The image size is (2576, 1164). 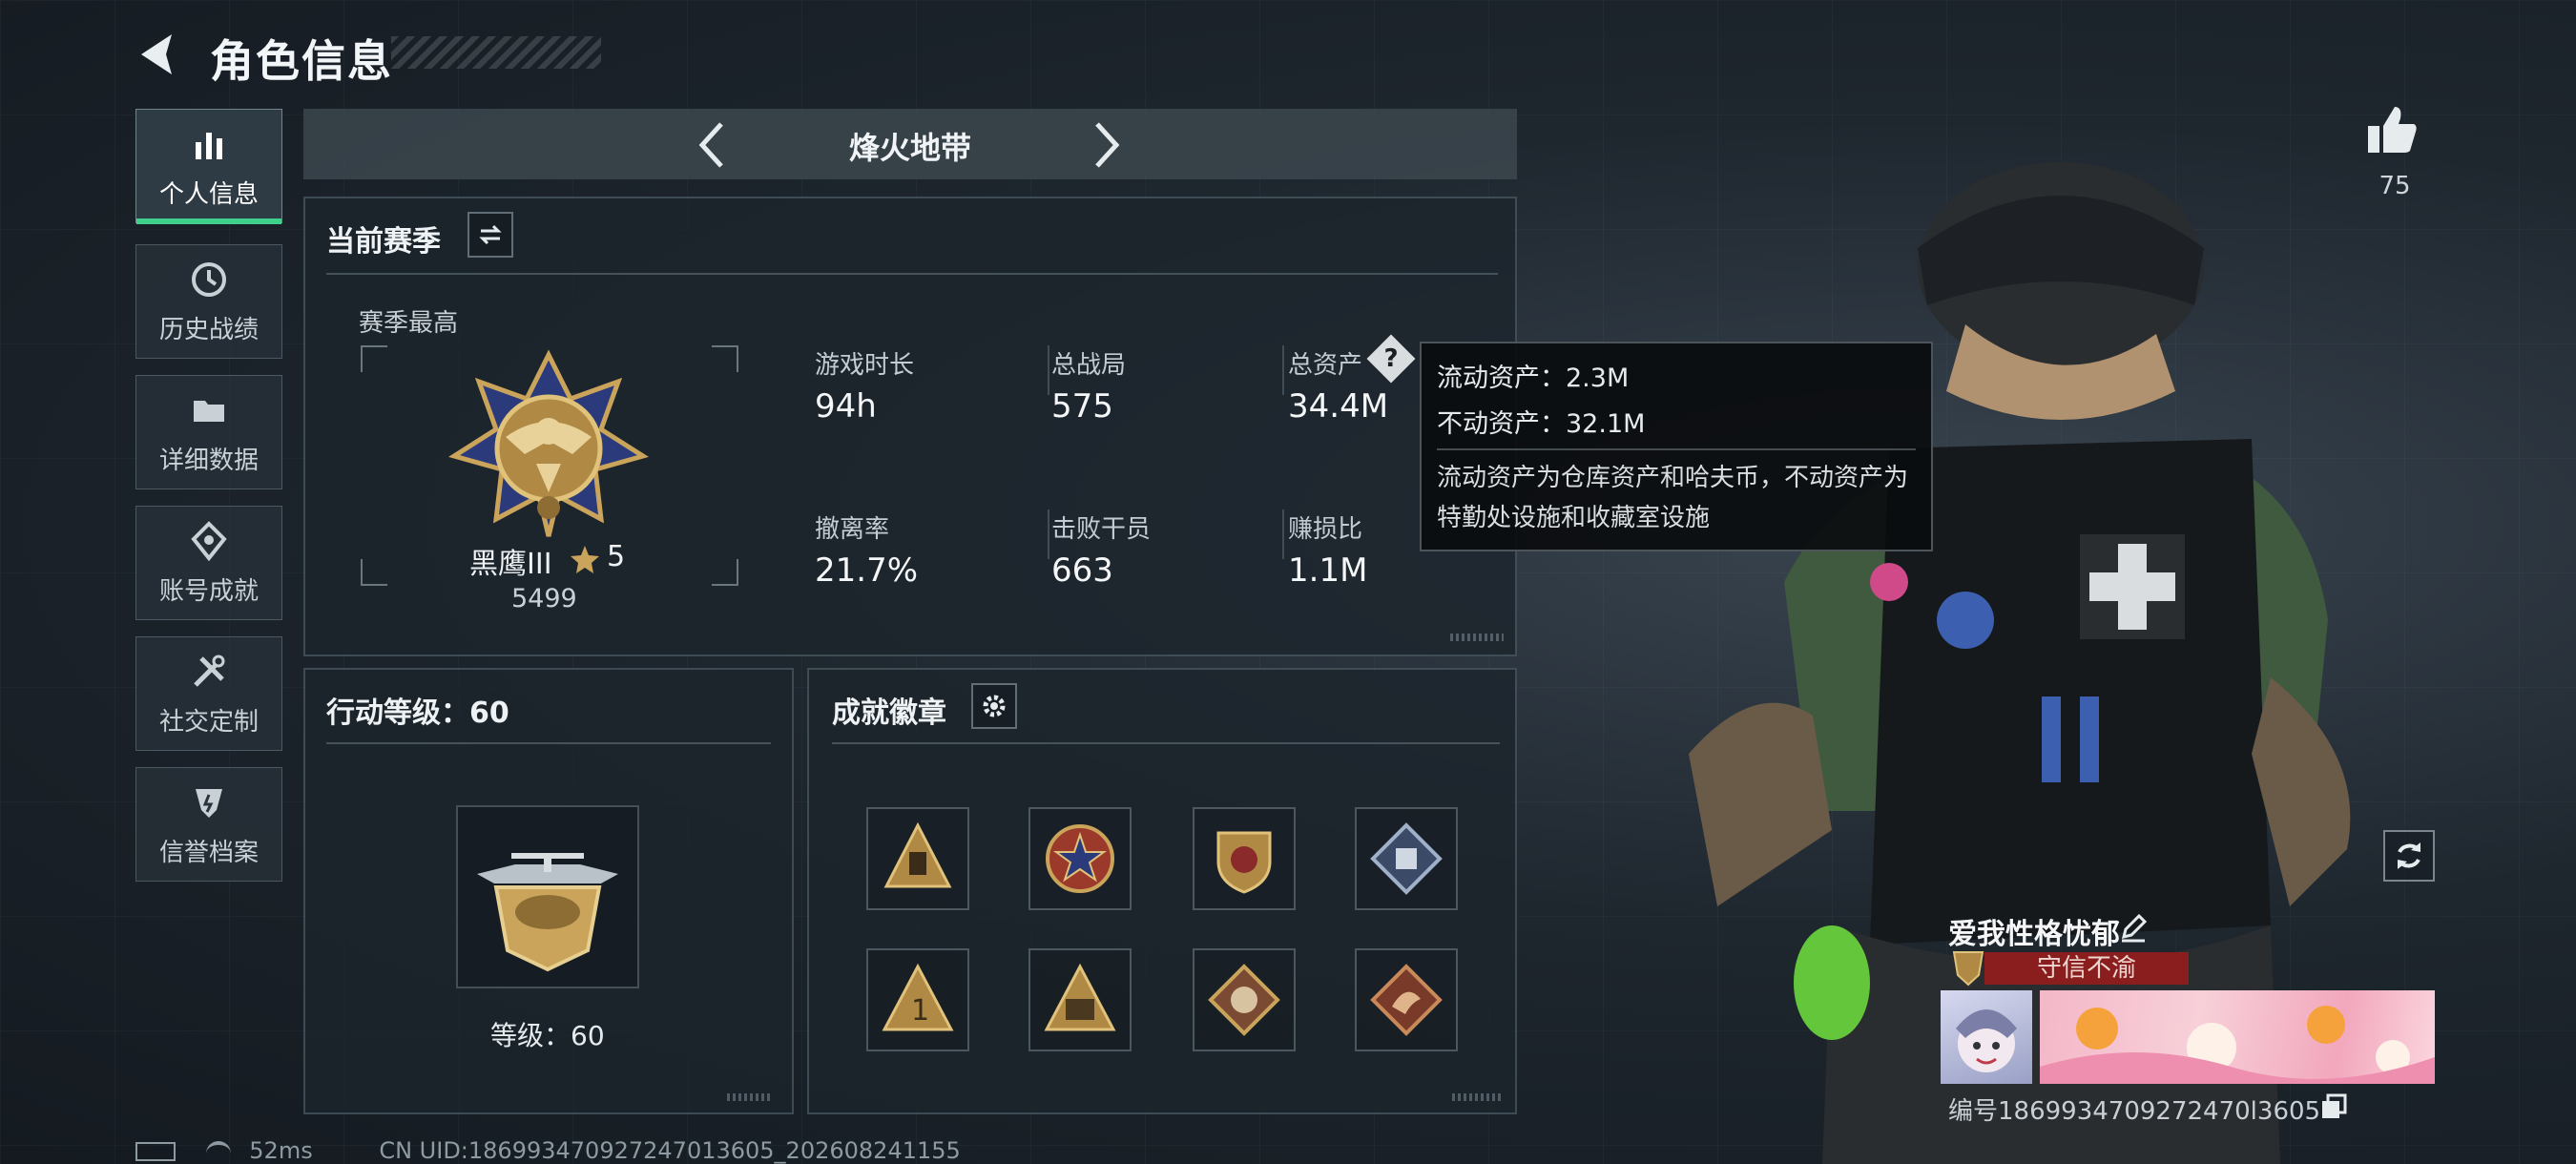 I want to click on rank-name: 黑鹰III, so click(x=510, y=564).